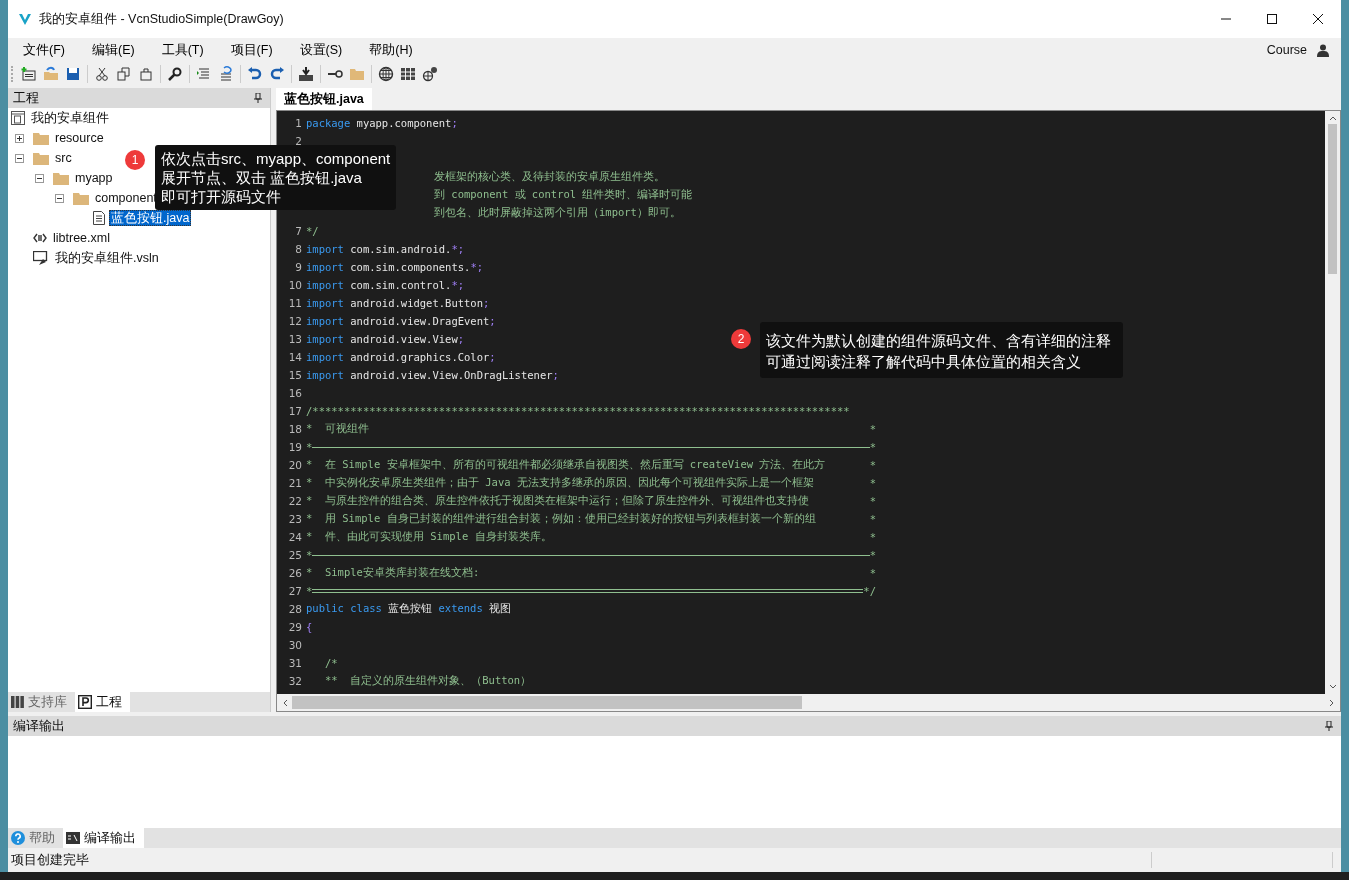 This screenshot has width=1349, height=880. Describe the element at coordinates (161, 19) in the screenshot. I see `window-title: 我的安卓组件 - VcnStudioSimple(DrawGoy)` at that location.